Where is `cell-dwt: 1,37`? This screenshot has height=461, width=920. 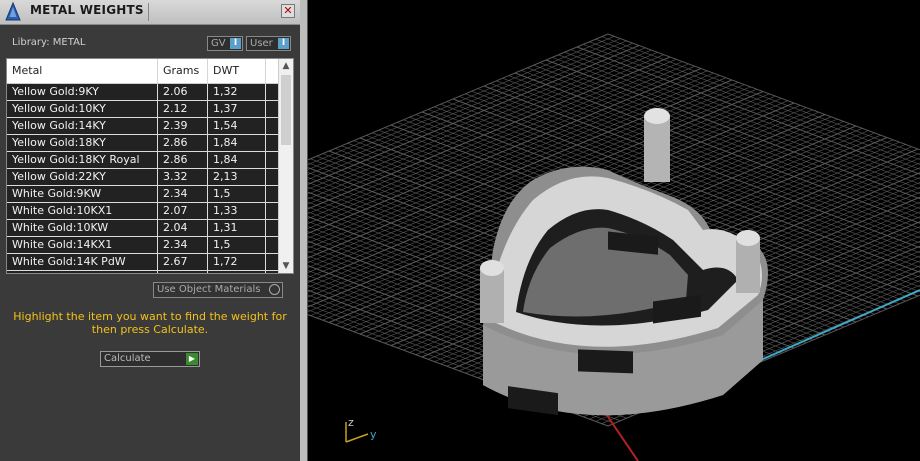
cell-dwt: 1,37 is located at coordinates (237, 109).